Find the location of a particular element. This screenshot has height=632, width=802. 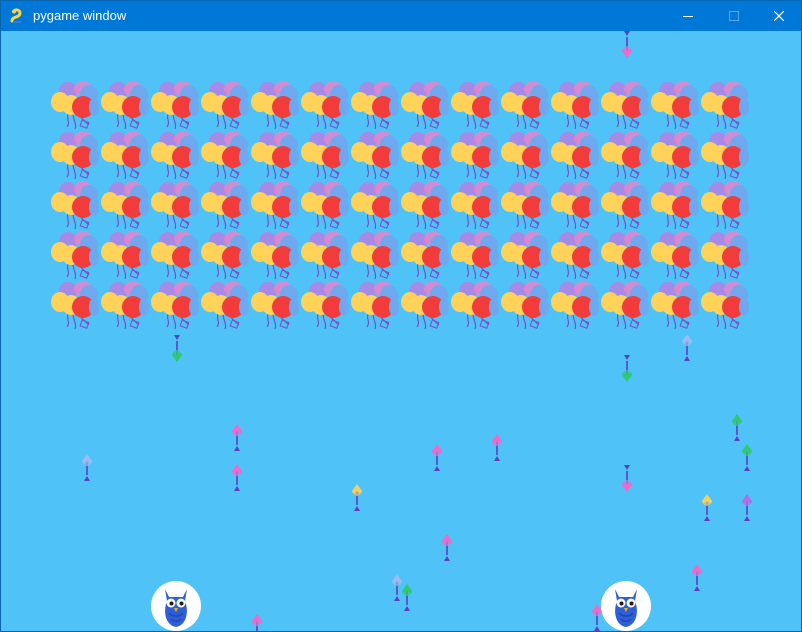

minimize-icon is located at coordinates (688, 16).